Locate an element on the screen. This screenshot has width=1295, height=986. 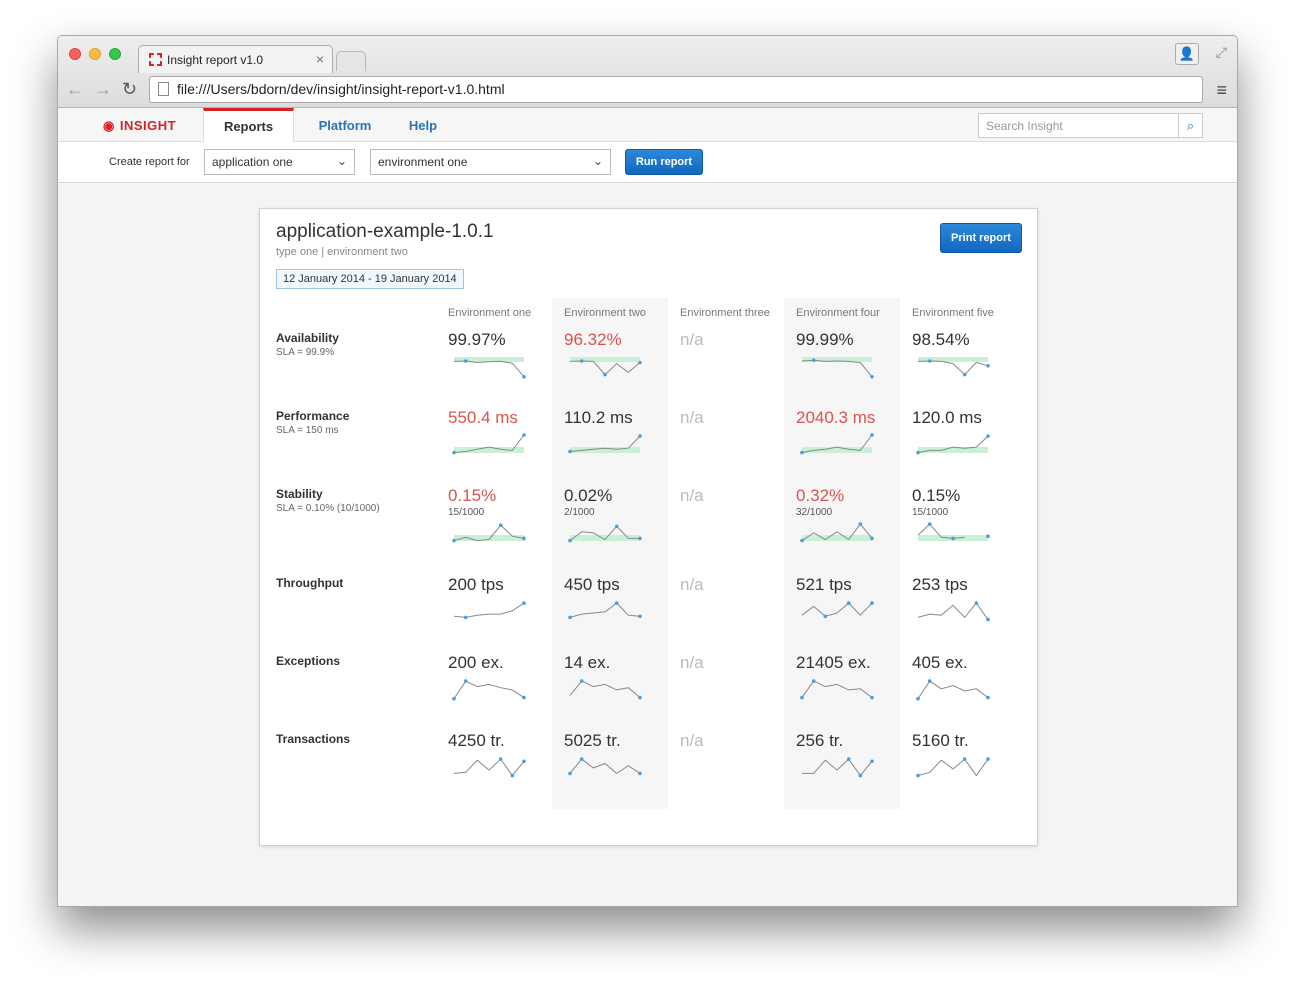
minimize-window-button is located at coordinates (95, 54).